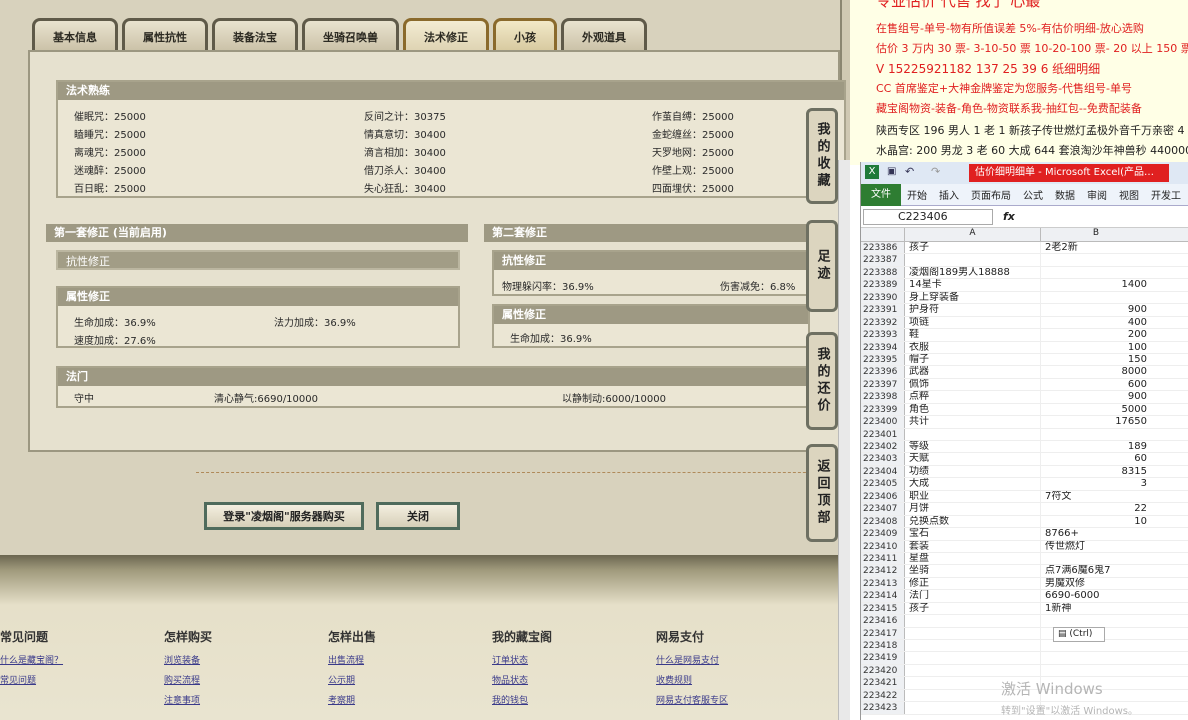 Image resolution: width=1188 pixels, height=720 pixels. What do you see at coordinates (883, 359) in the screenshot?
I see `row-number: 223395` at bounding box center [883, 359].